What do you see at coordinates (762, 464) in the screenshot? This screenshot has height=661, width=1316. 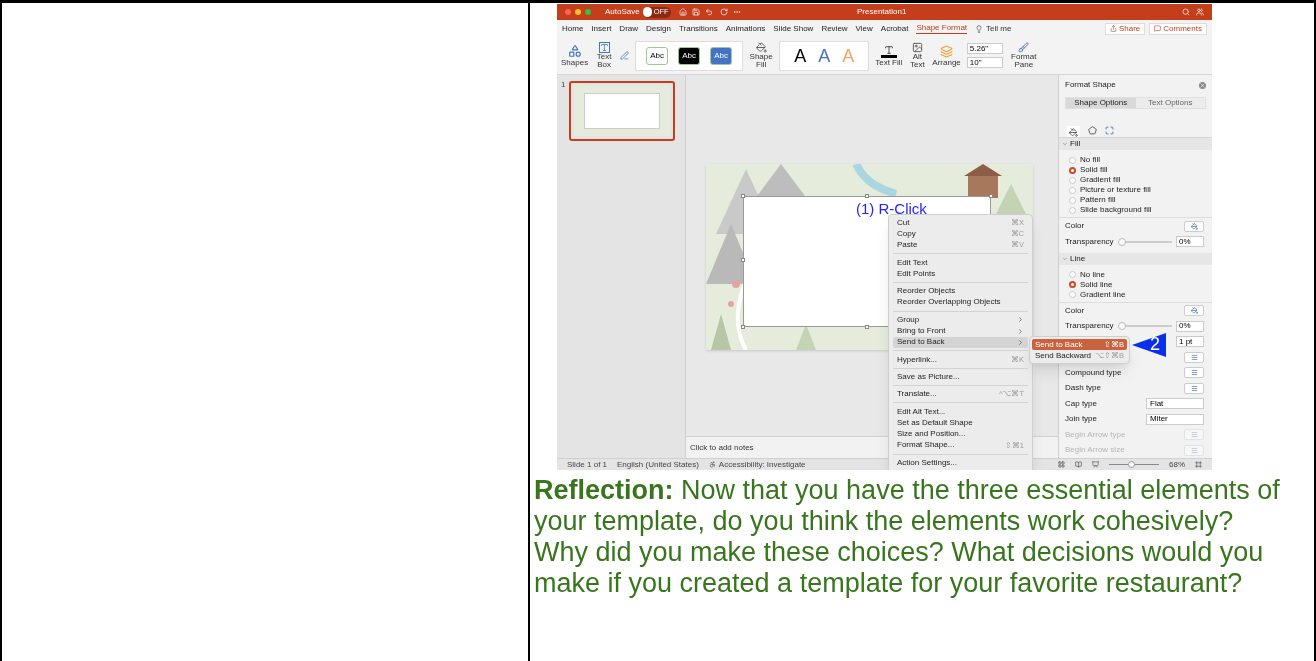 I see `accessibility-status: Accessibility: Investigate` at bounding box center [762, 464].